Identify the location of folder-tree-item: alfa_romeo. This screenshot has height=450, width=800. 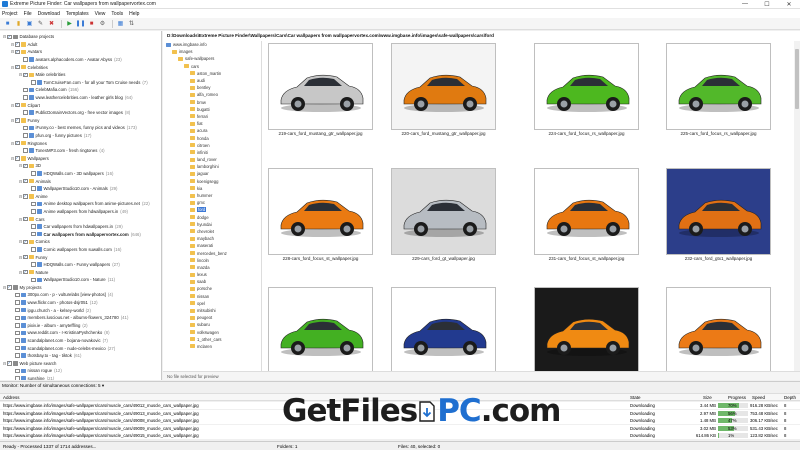
(212, 94).